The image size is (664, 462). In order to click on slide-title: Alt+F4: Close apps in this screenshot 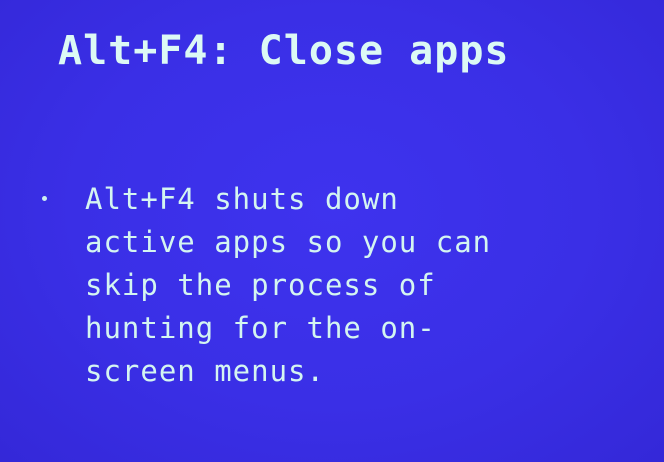, I will do `click(284, 51)`.